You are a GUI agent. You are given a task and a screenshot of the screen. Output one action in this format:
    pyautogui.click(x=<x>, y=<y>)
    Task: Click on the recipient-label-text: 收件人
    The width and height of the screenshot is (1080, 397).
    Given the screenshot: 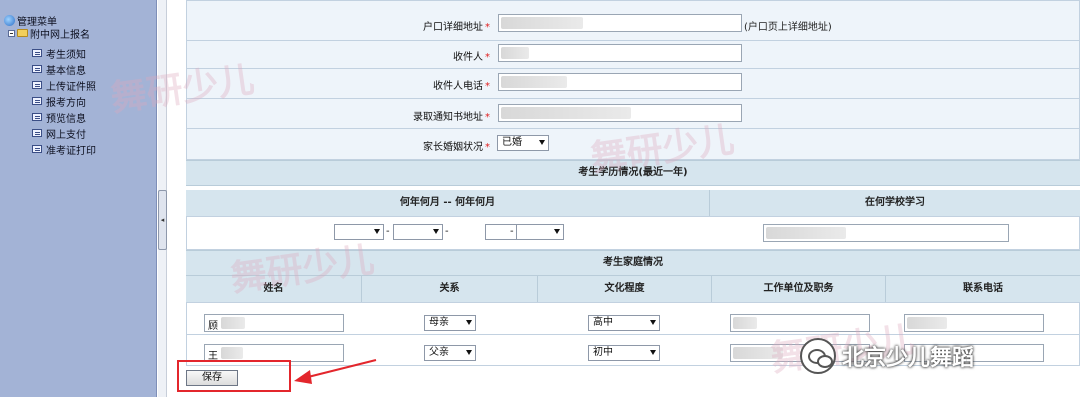 What is the action you would take?
    pyautogui.click(x=468, y=57)
    